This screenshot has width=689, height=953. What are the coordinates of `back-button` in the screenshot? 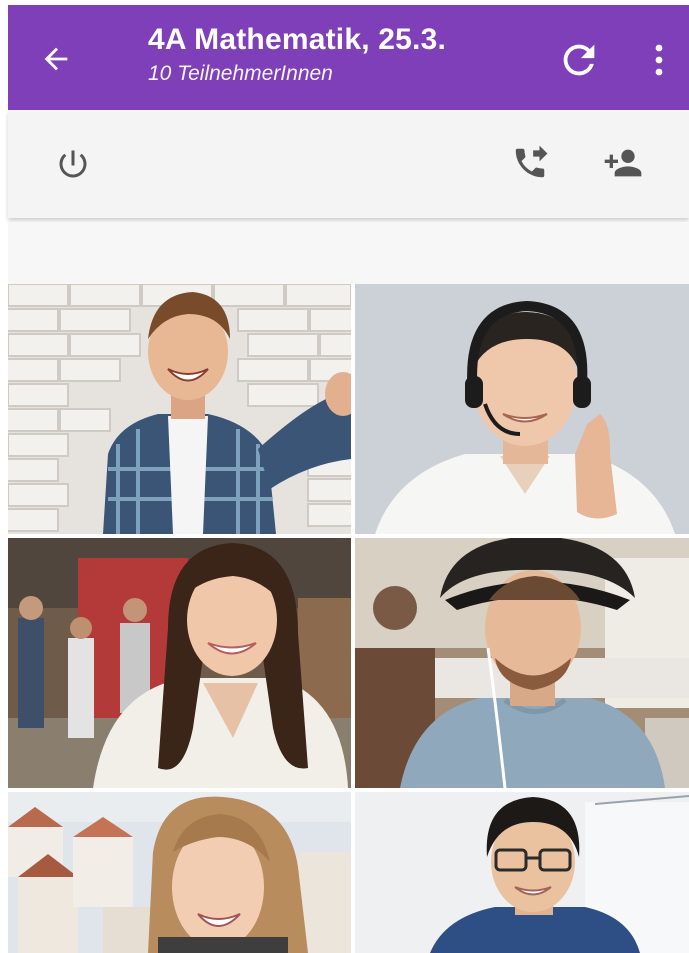 It's located at (56, 59).